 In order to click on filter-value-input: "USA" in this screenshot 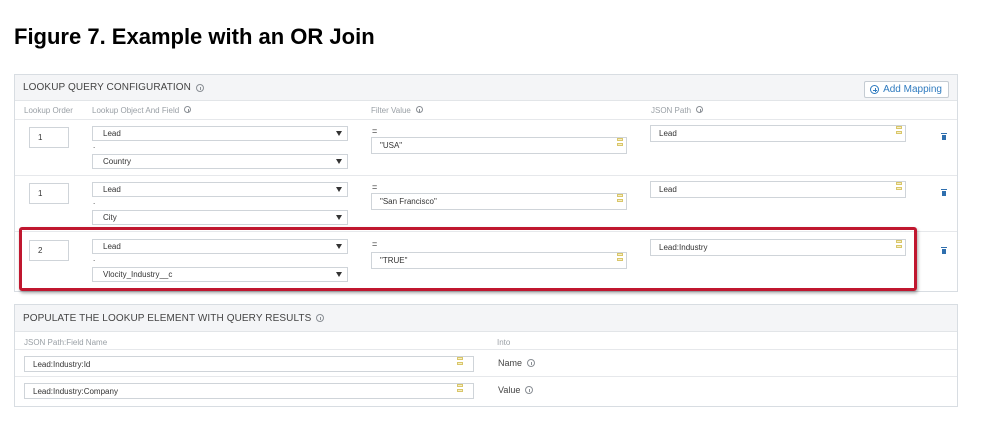, I will do `click(499, 145)`.